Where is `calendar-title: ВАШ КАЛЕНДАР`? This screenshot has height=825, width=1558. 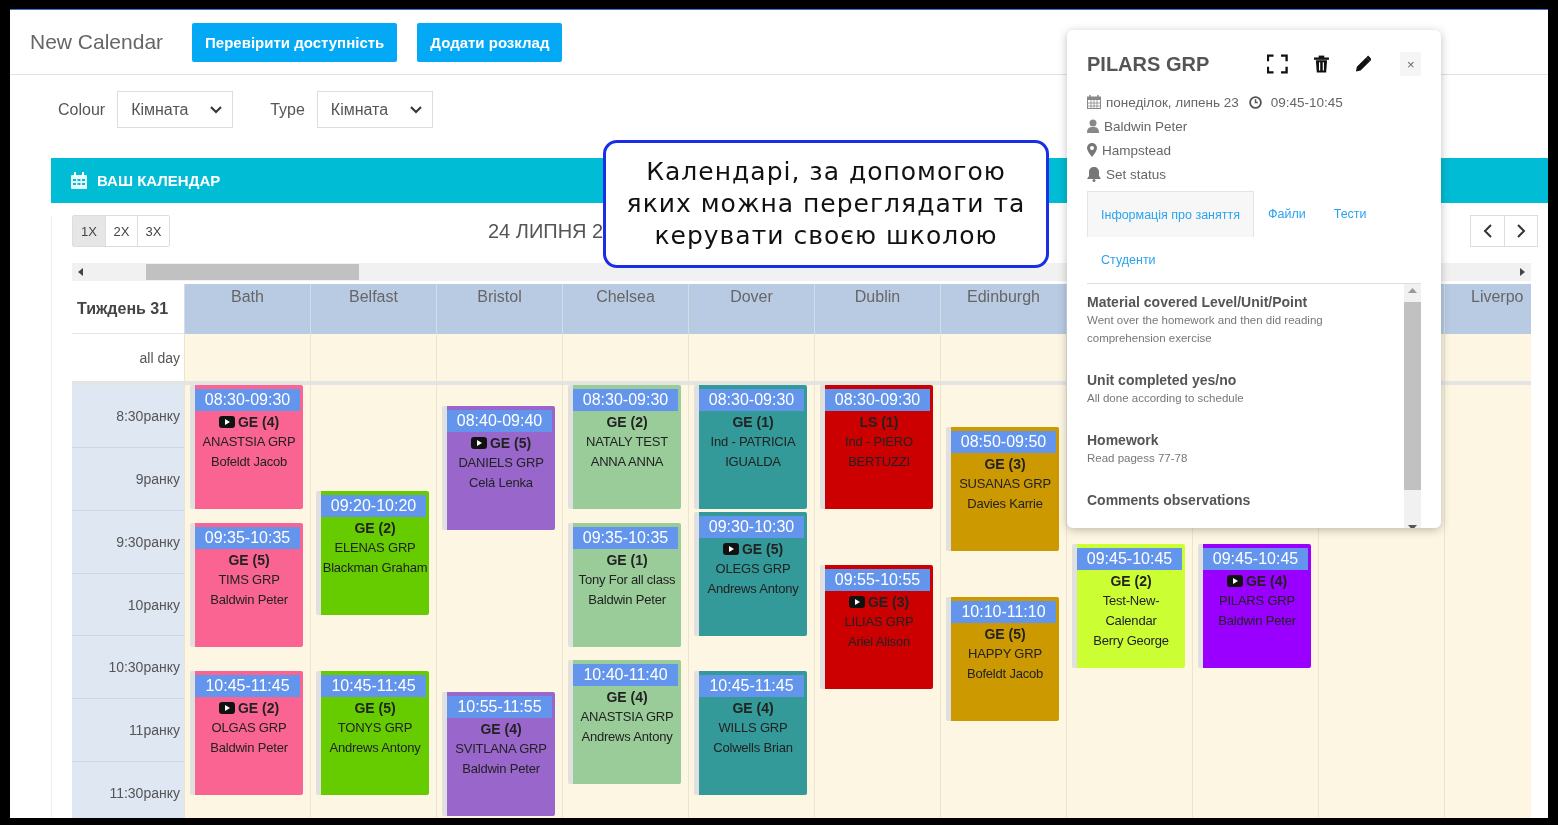
calendar-title: ВАШ КАЛЕНДАР is located at coordinates (159, 180).